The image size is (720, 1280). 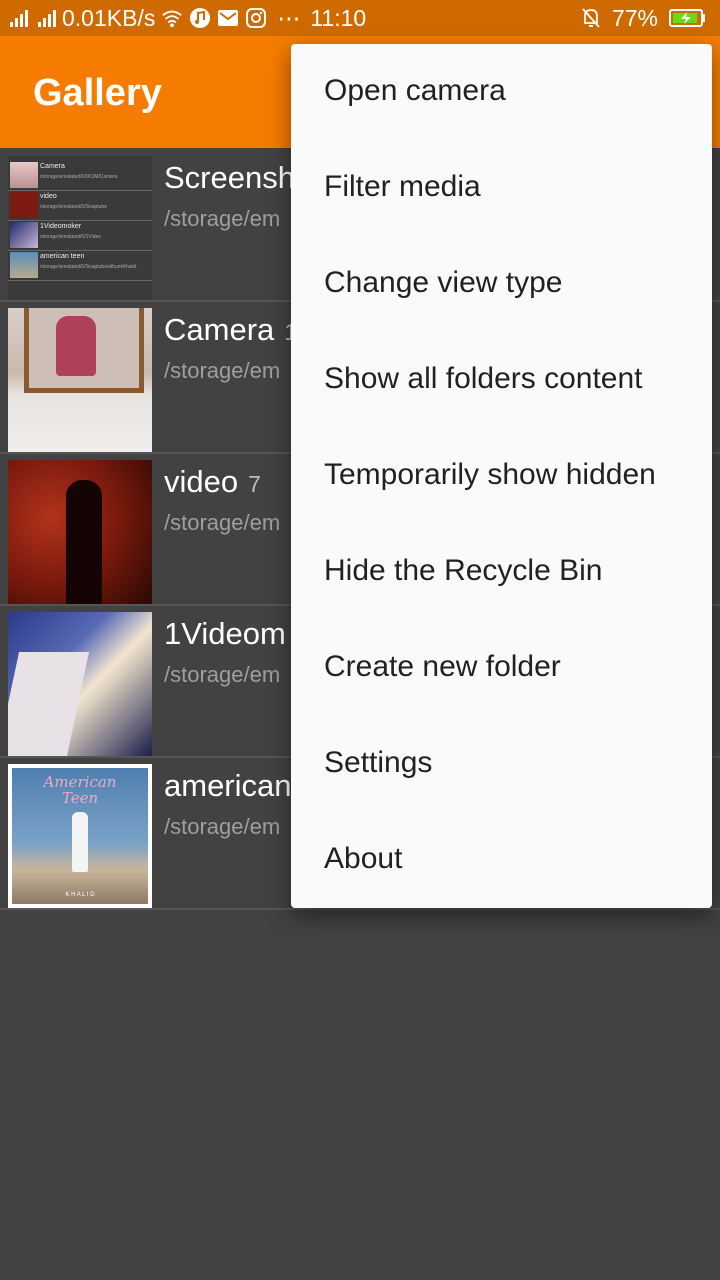 What do you see at coordinates (256, 18) in the screenshot?
I see `instagram-icon` at bounding box center [256, 18].